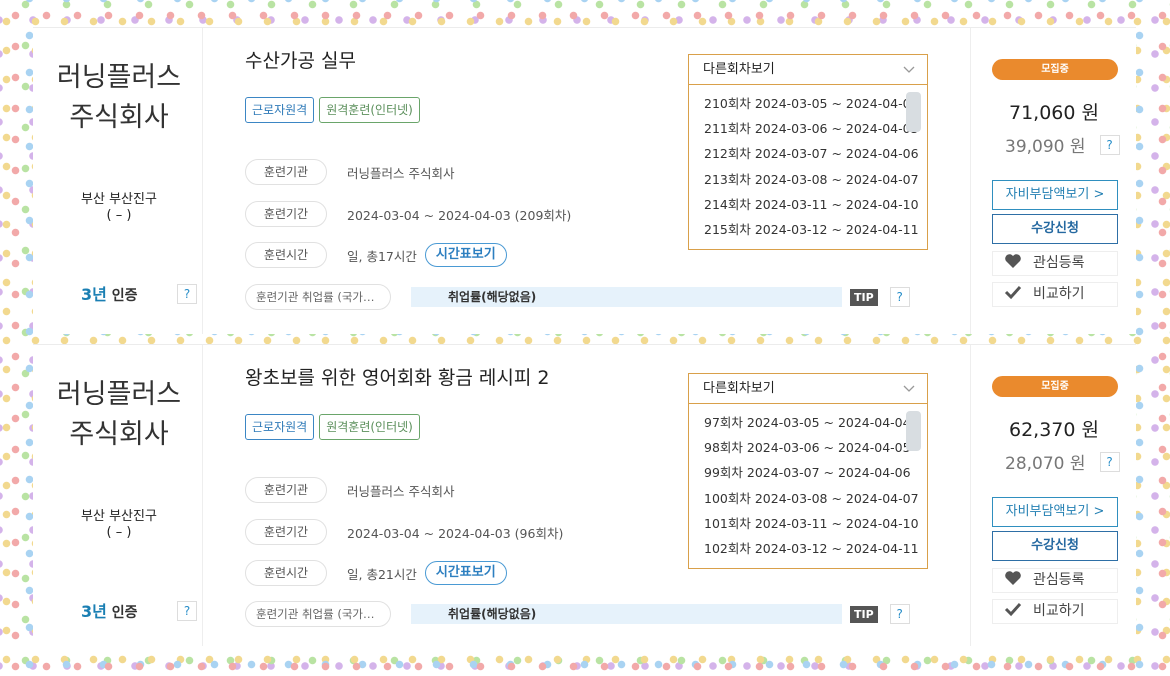 The image size is (1170, 676). Describe the element at coordinates (300, 59) in the screenshot. I see `course-title: 수산가공 실무` at that location.